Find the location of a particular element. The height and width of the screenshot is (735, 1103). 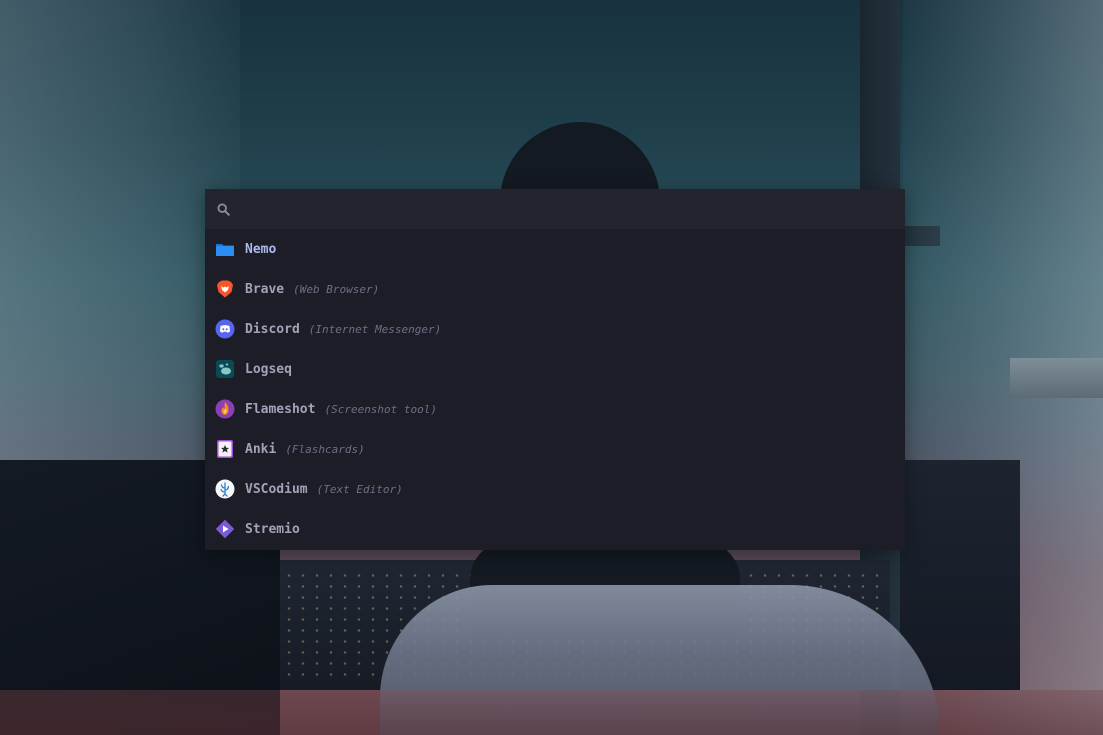

brave-lion-icon is located at coordinates (225, 289).